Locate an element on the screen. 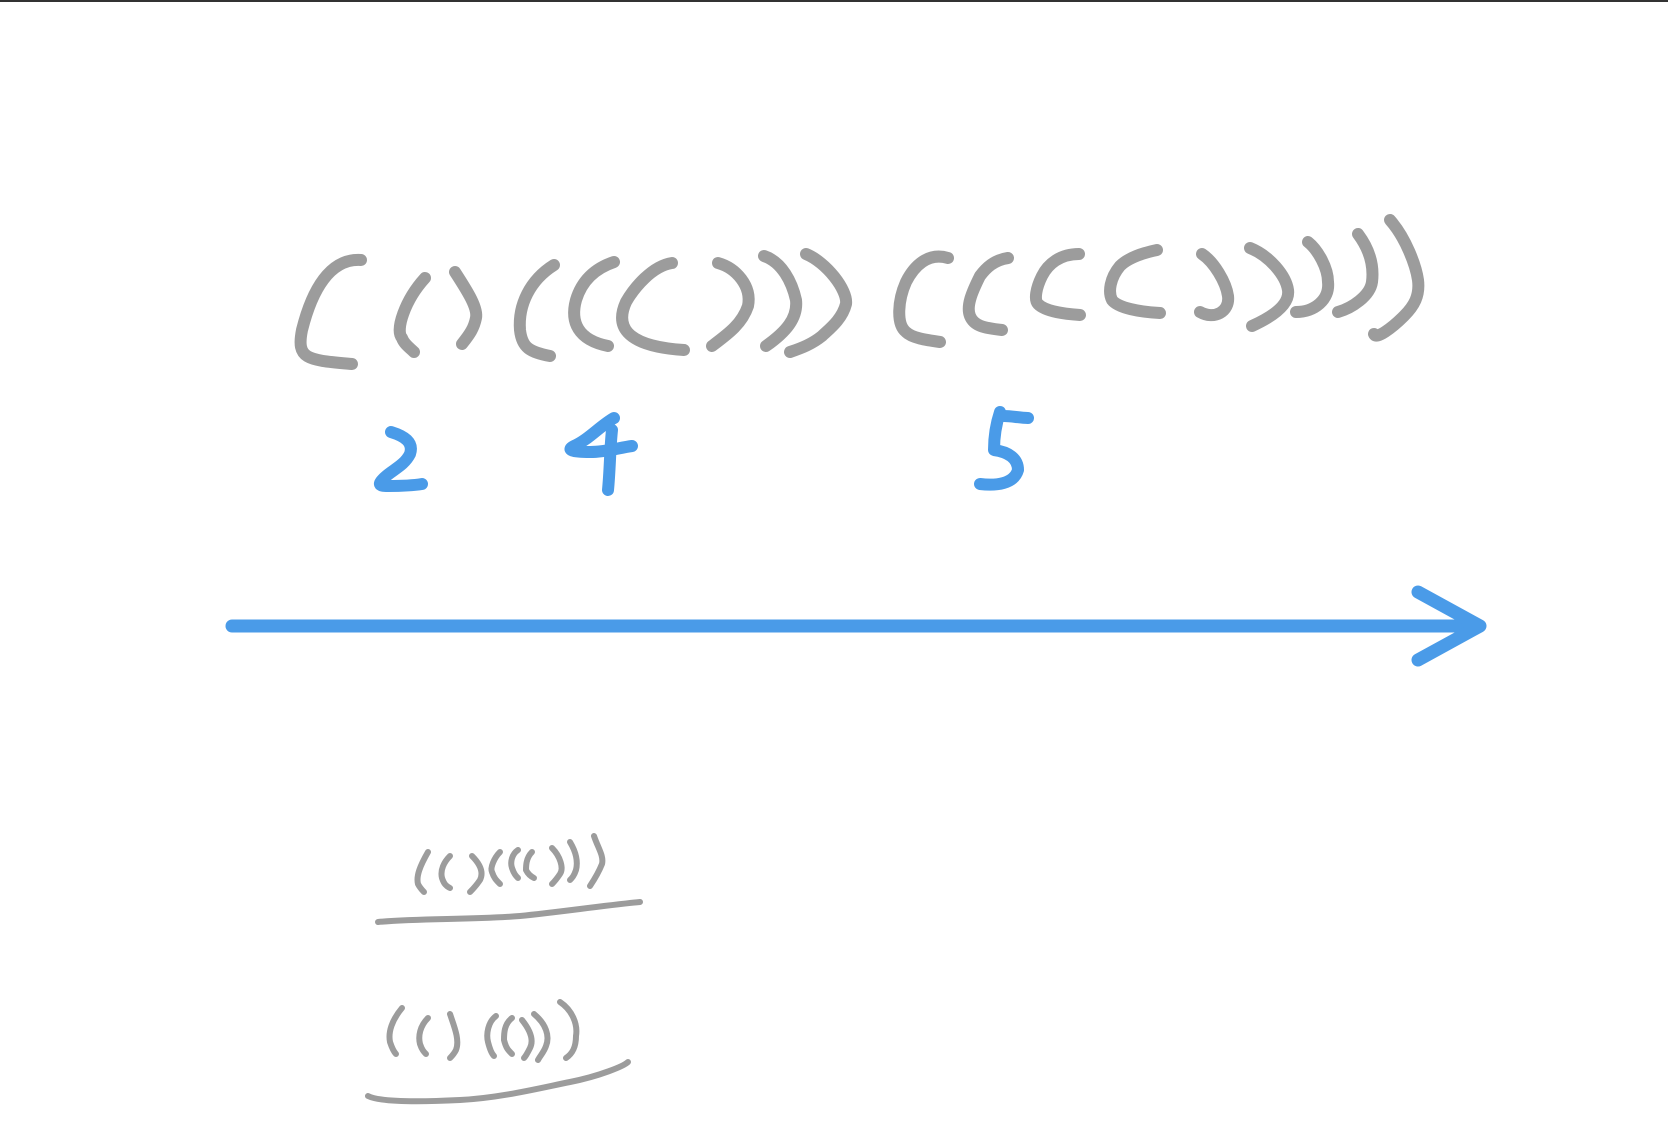 Image resolution: width=1668 pixels, height=1124 pixels. depth-labels: 2 4 5 is located at coordinates (703, 451).